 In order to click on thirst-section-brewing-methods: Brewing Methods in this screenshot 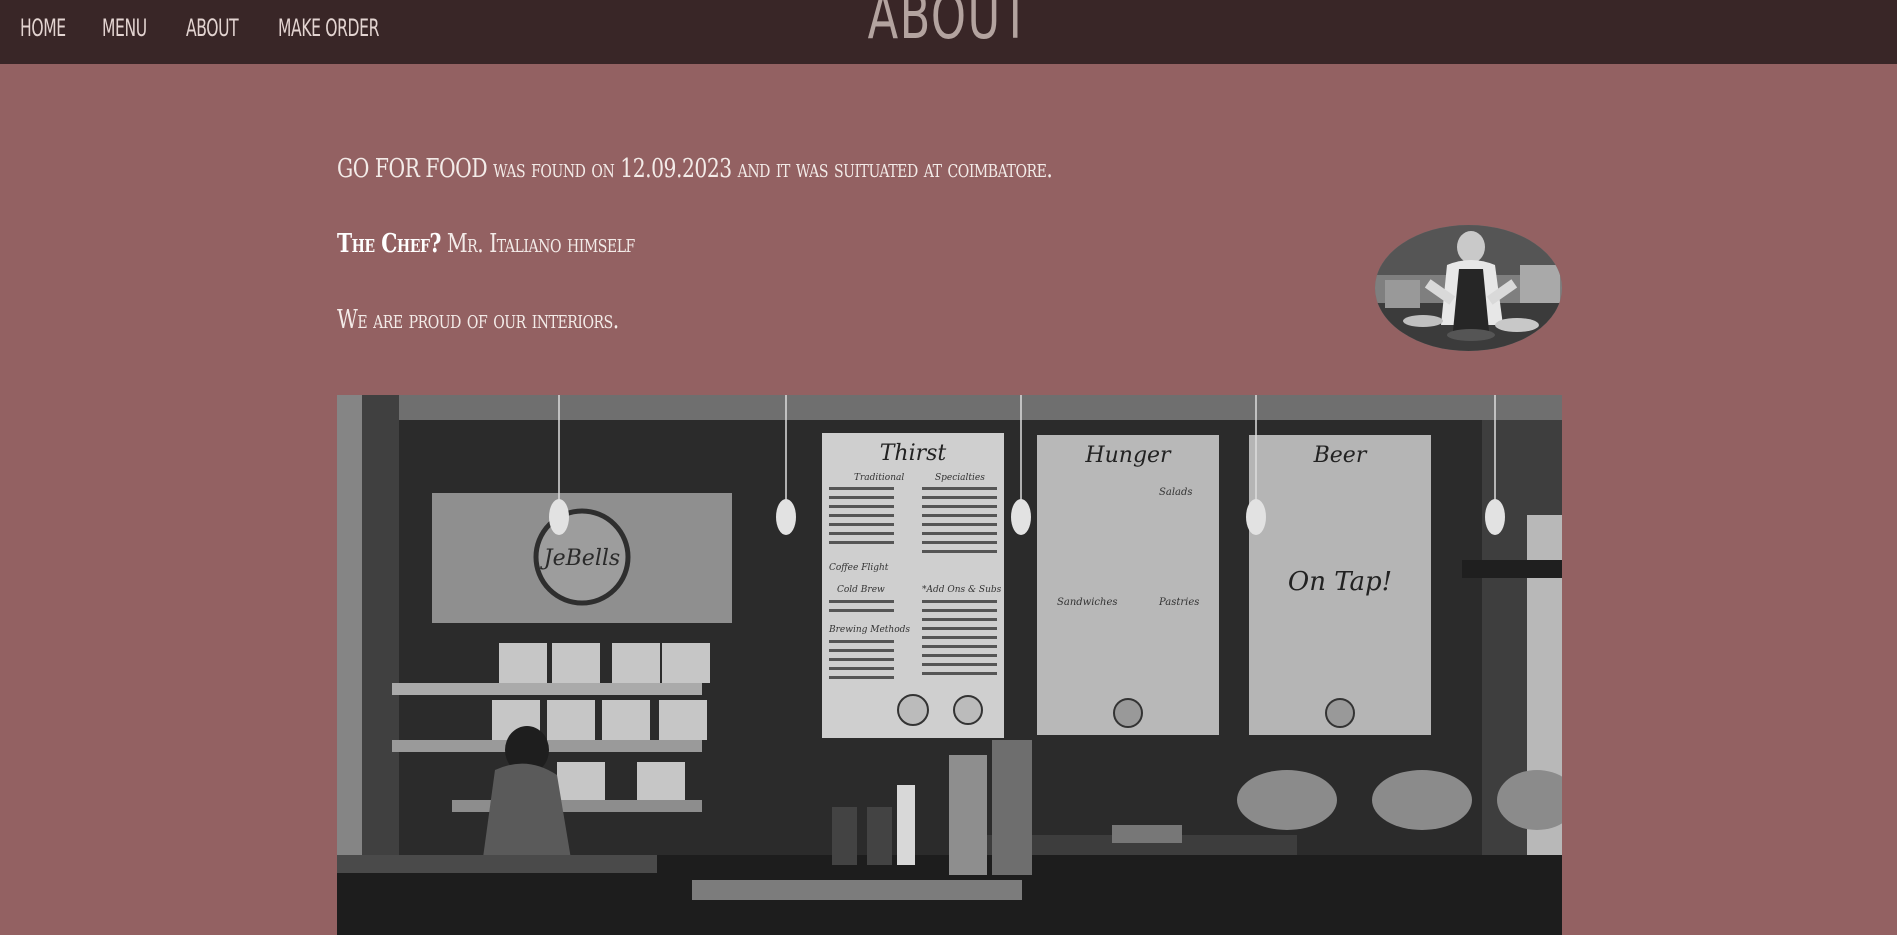, I will do `click(869, 630)`.